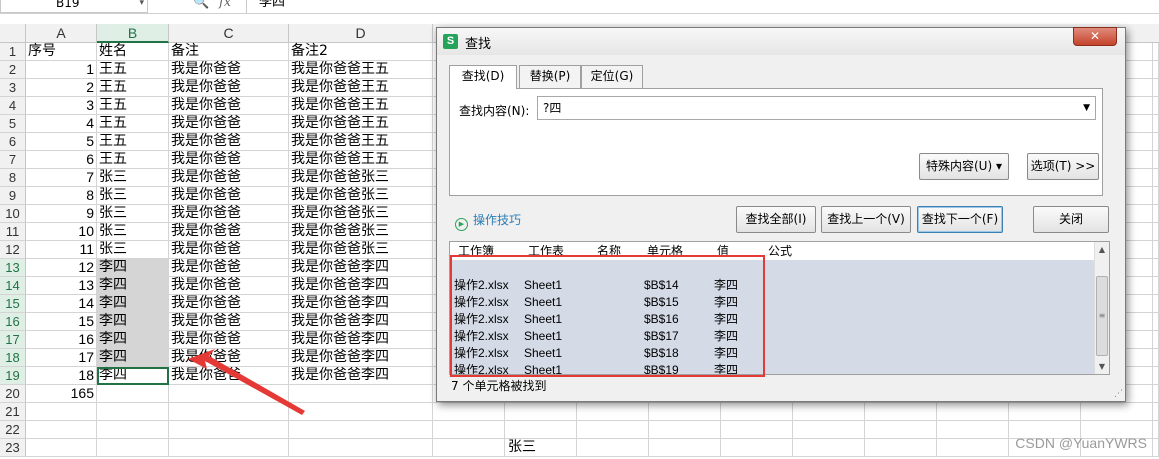  I want to click on cell-b17: 李四, so click(133, 340).